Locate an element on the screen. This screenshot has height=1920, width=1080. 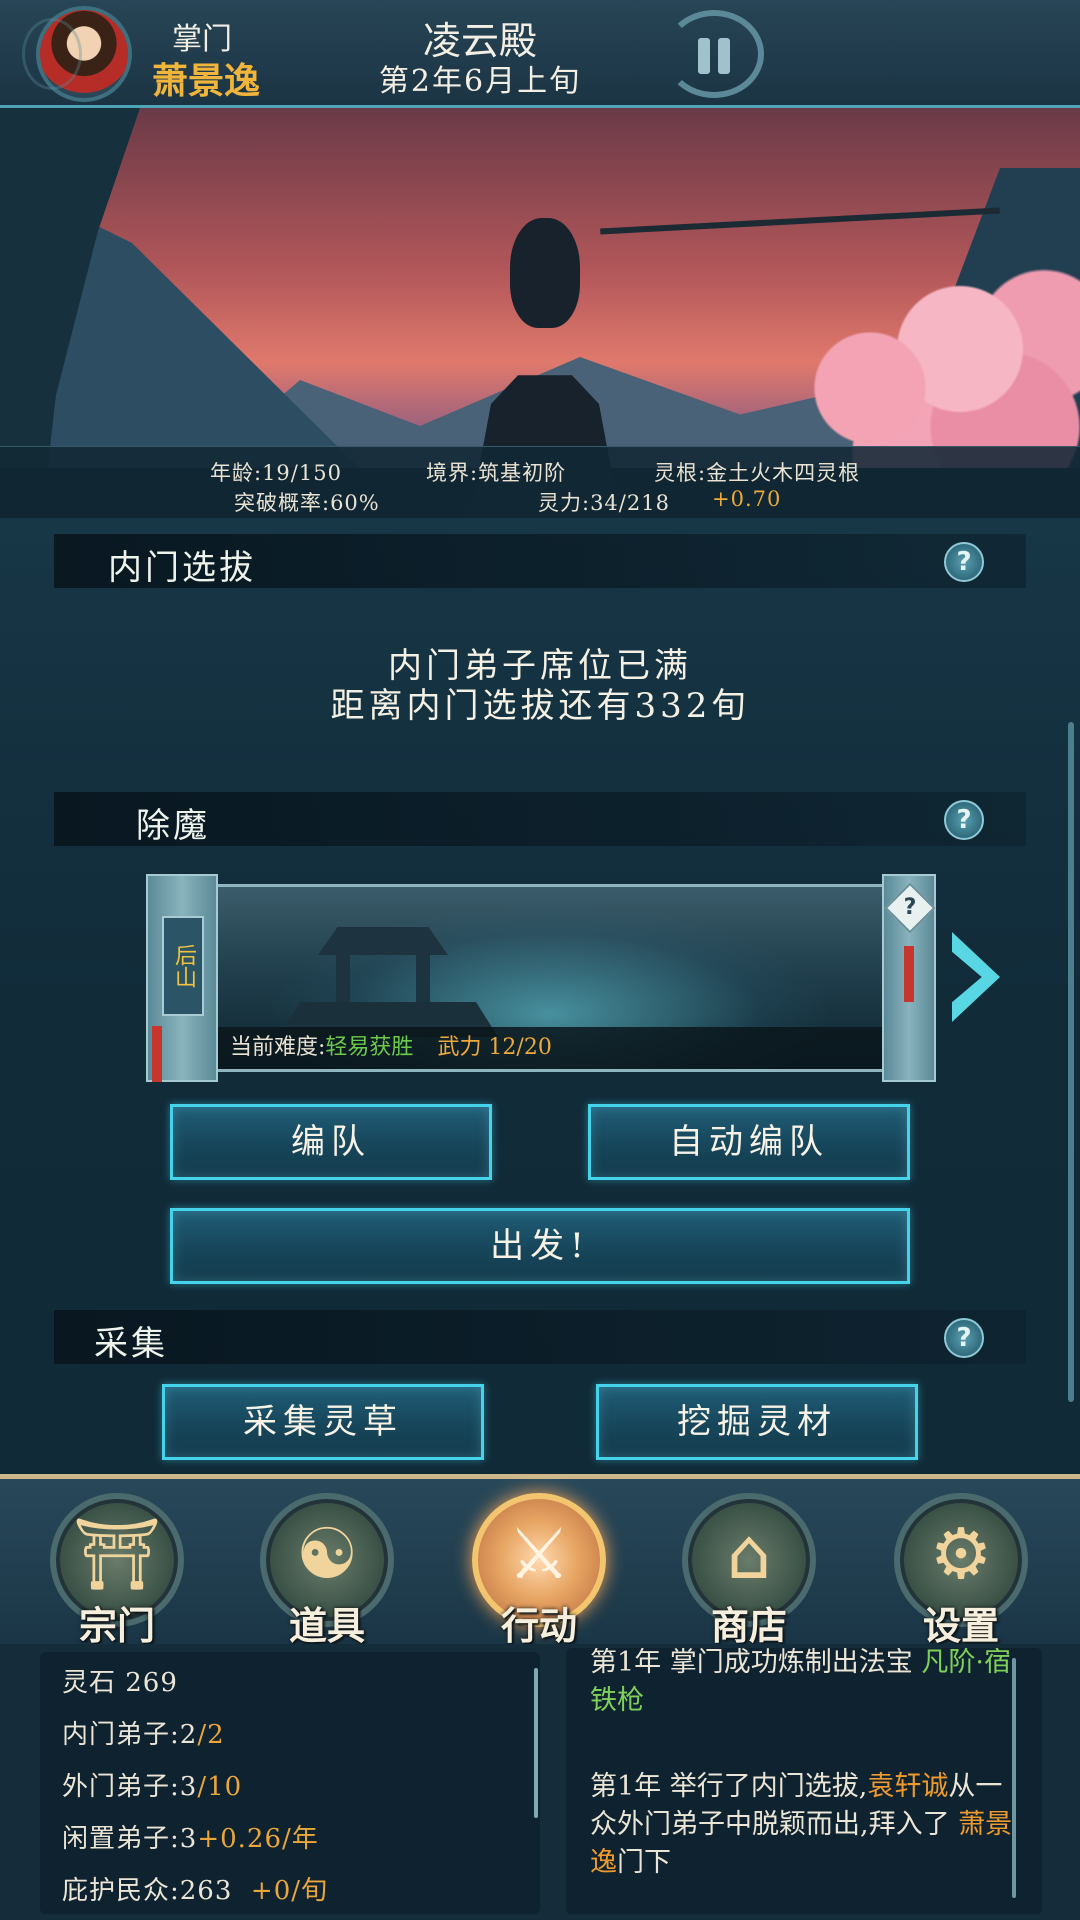
inner-disciples: 内门弟子:2/2 is located at coordinates (143, 1732).